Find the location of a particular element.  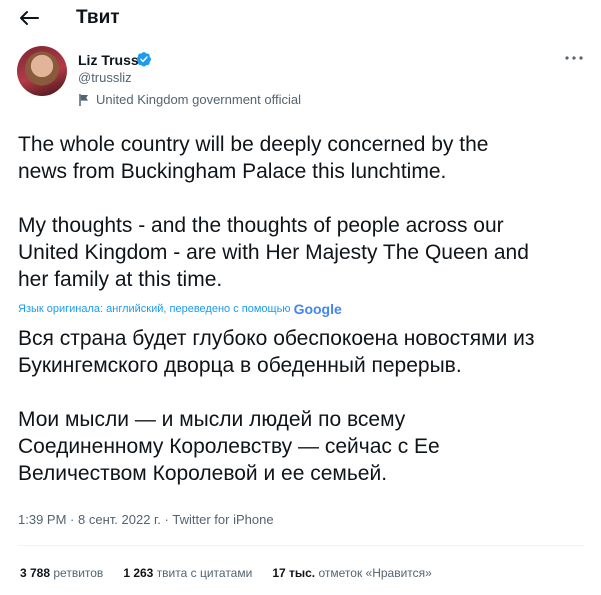

likes-label: отметок «Нравится» is located at coordinates (375, 573).